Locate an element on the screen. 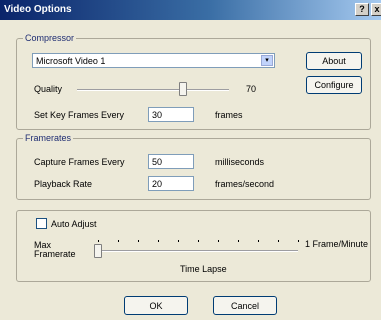 The image size is (381, 320). quality-slider-track is located at coordinates (153, 90).